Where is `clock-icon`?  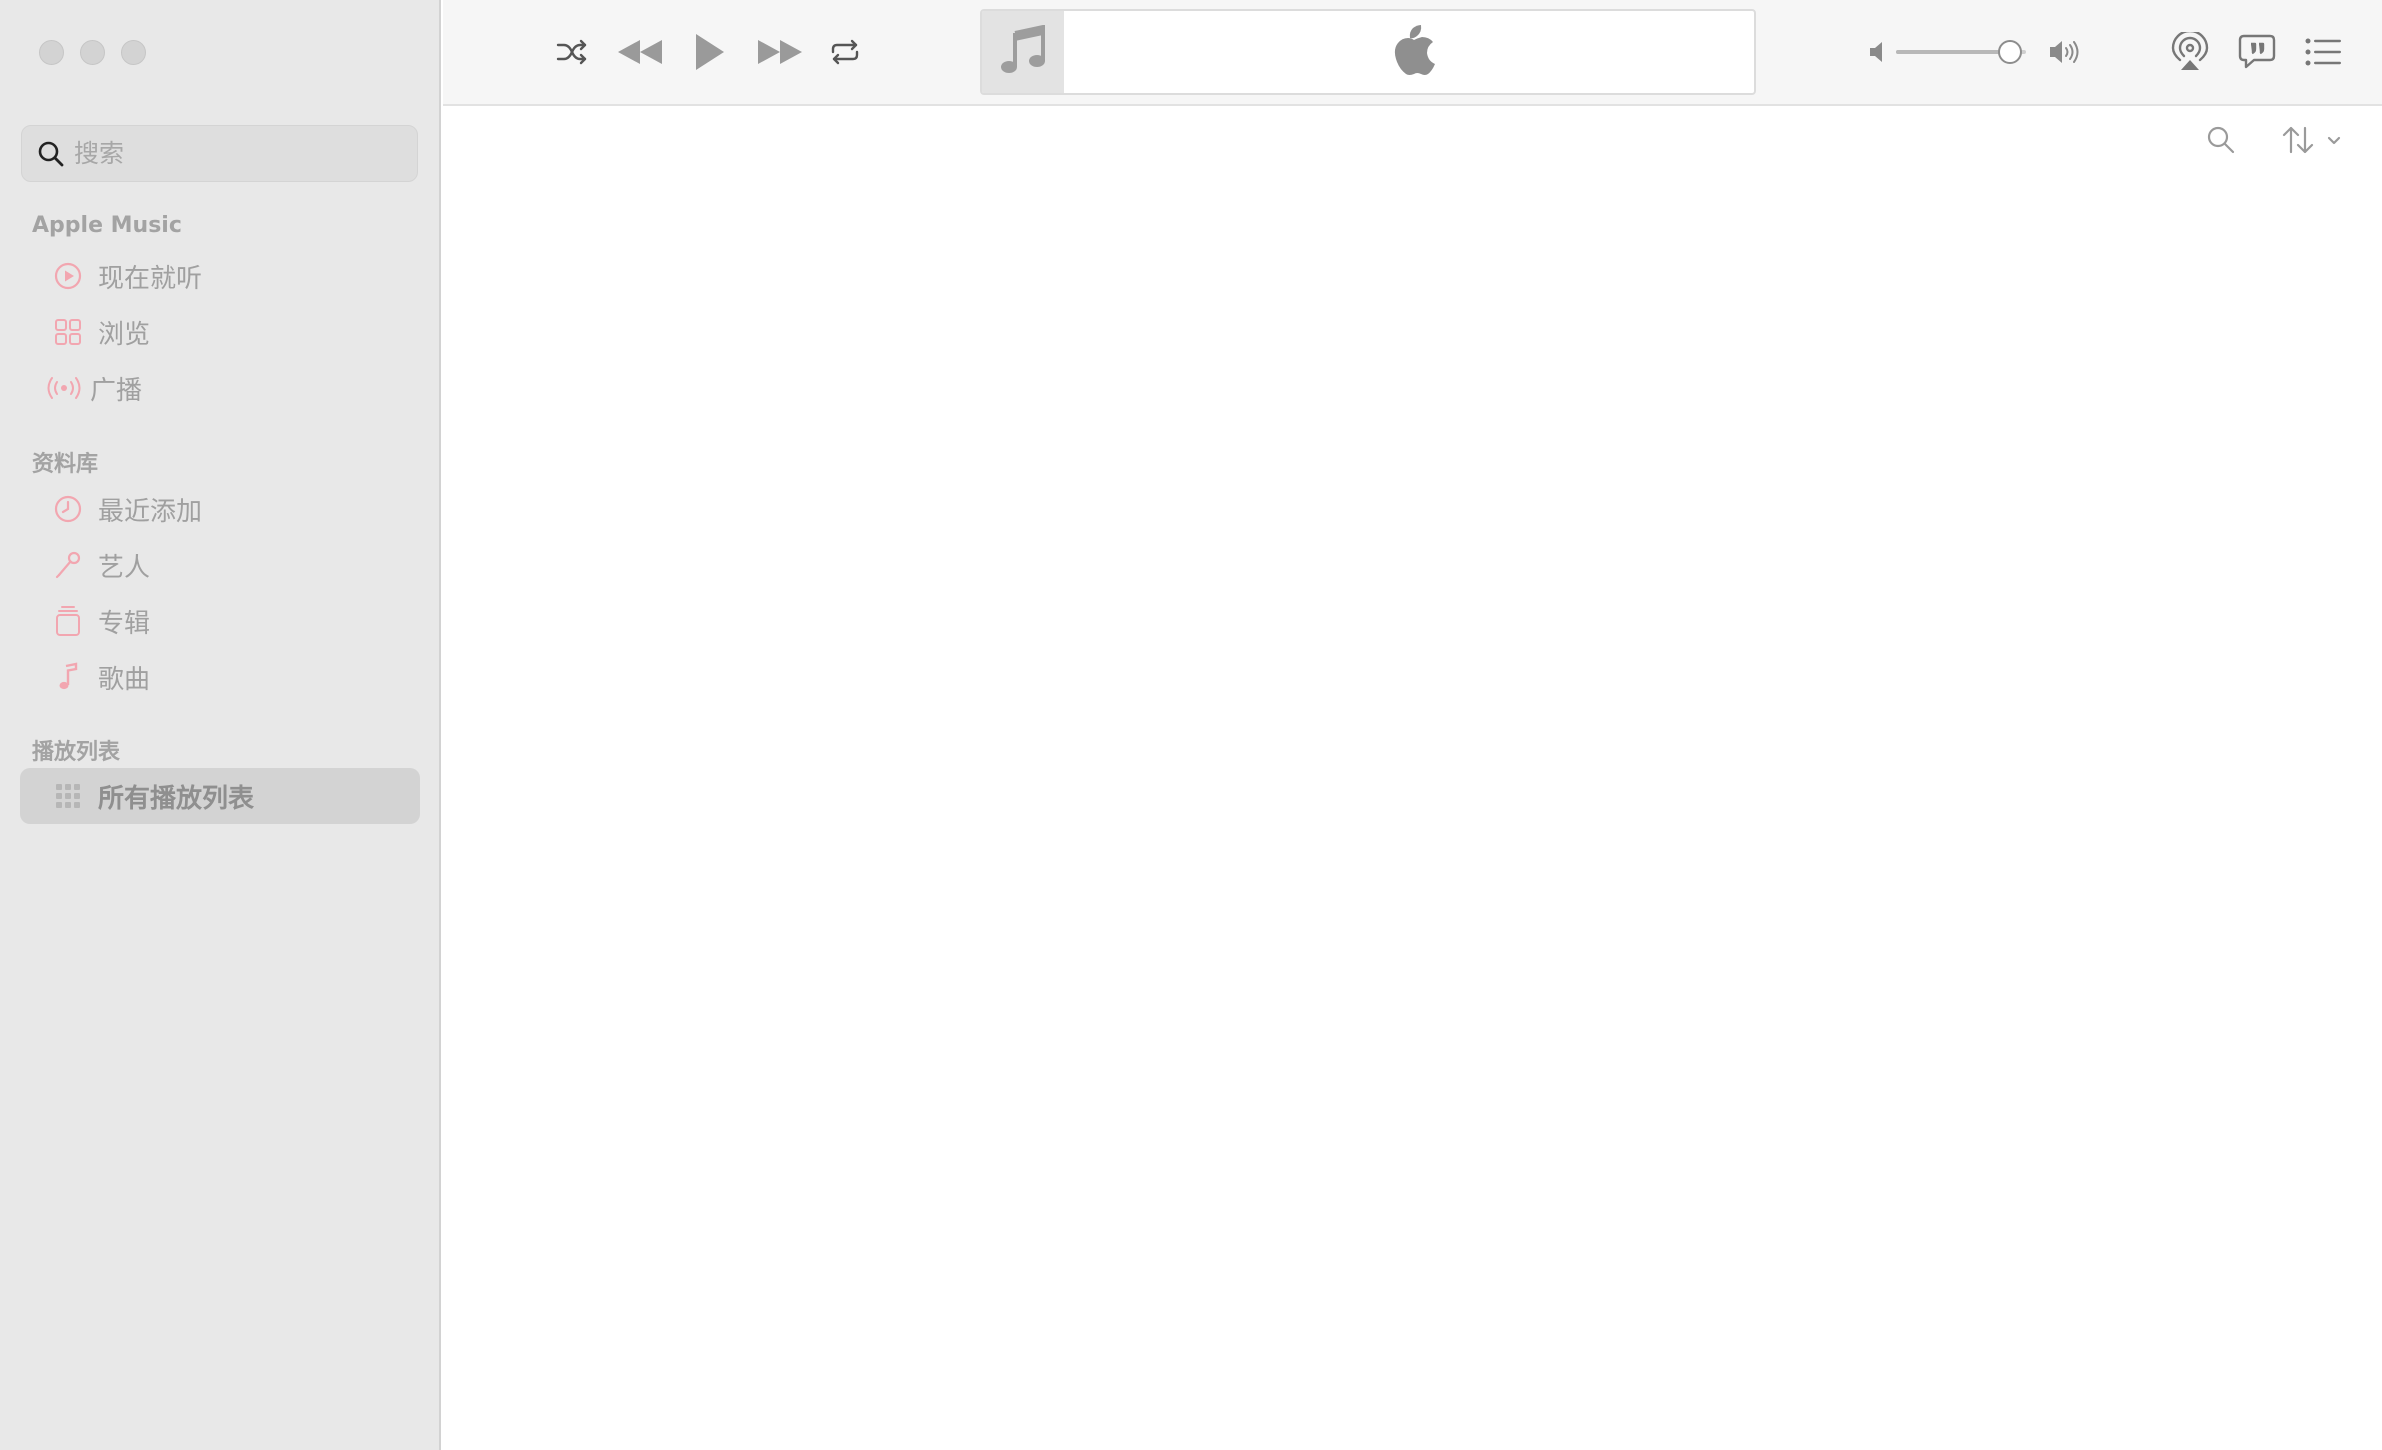 clock-icon is located at coordinates (68, 509).